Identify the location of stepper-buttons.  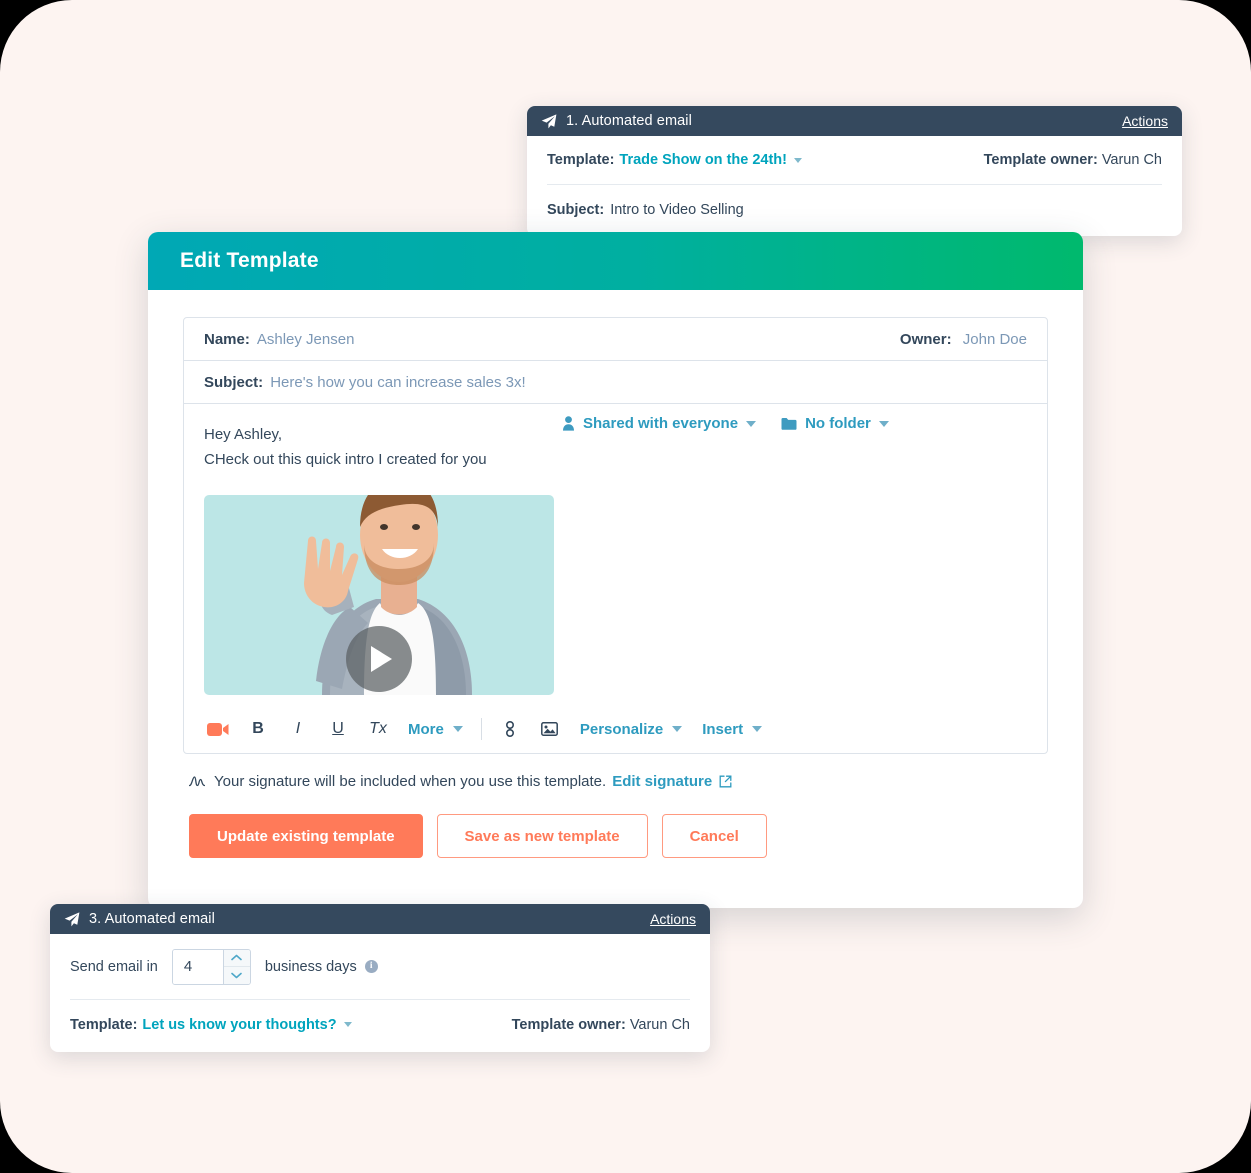
(236, 966).